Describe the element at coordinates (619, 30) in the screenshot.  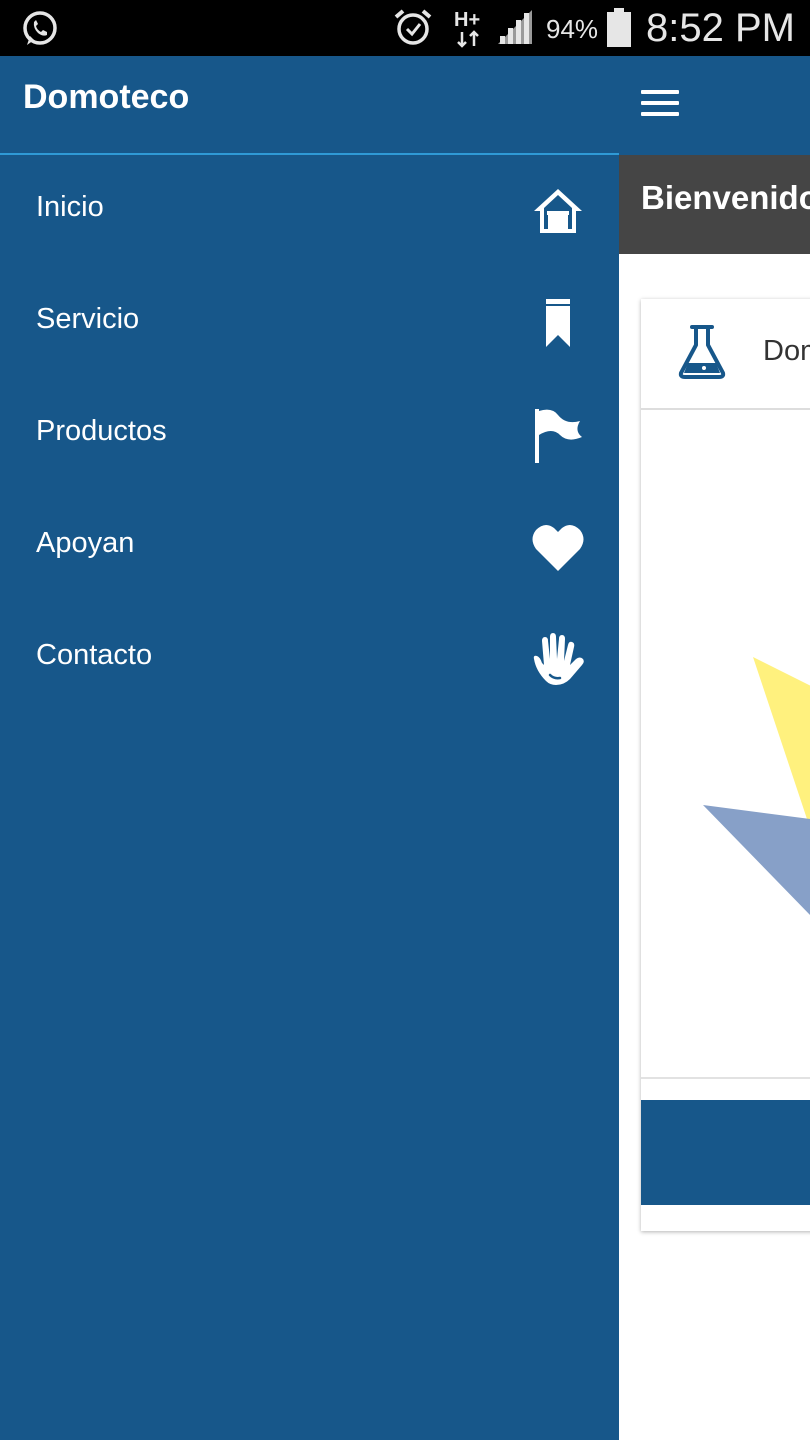
I see `battery-icon` at that location.